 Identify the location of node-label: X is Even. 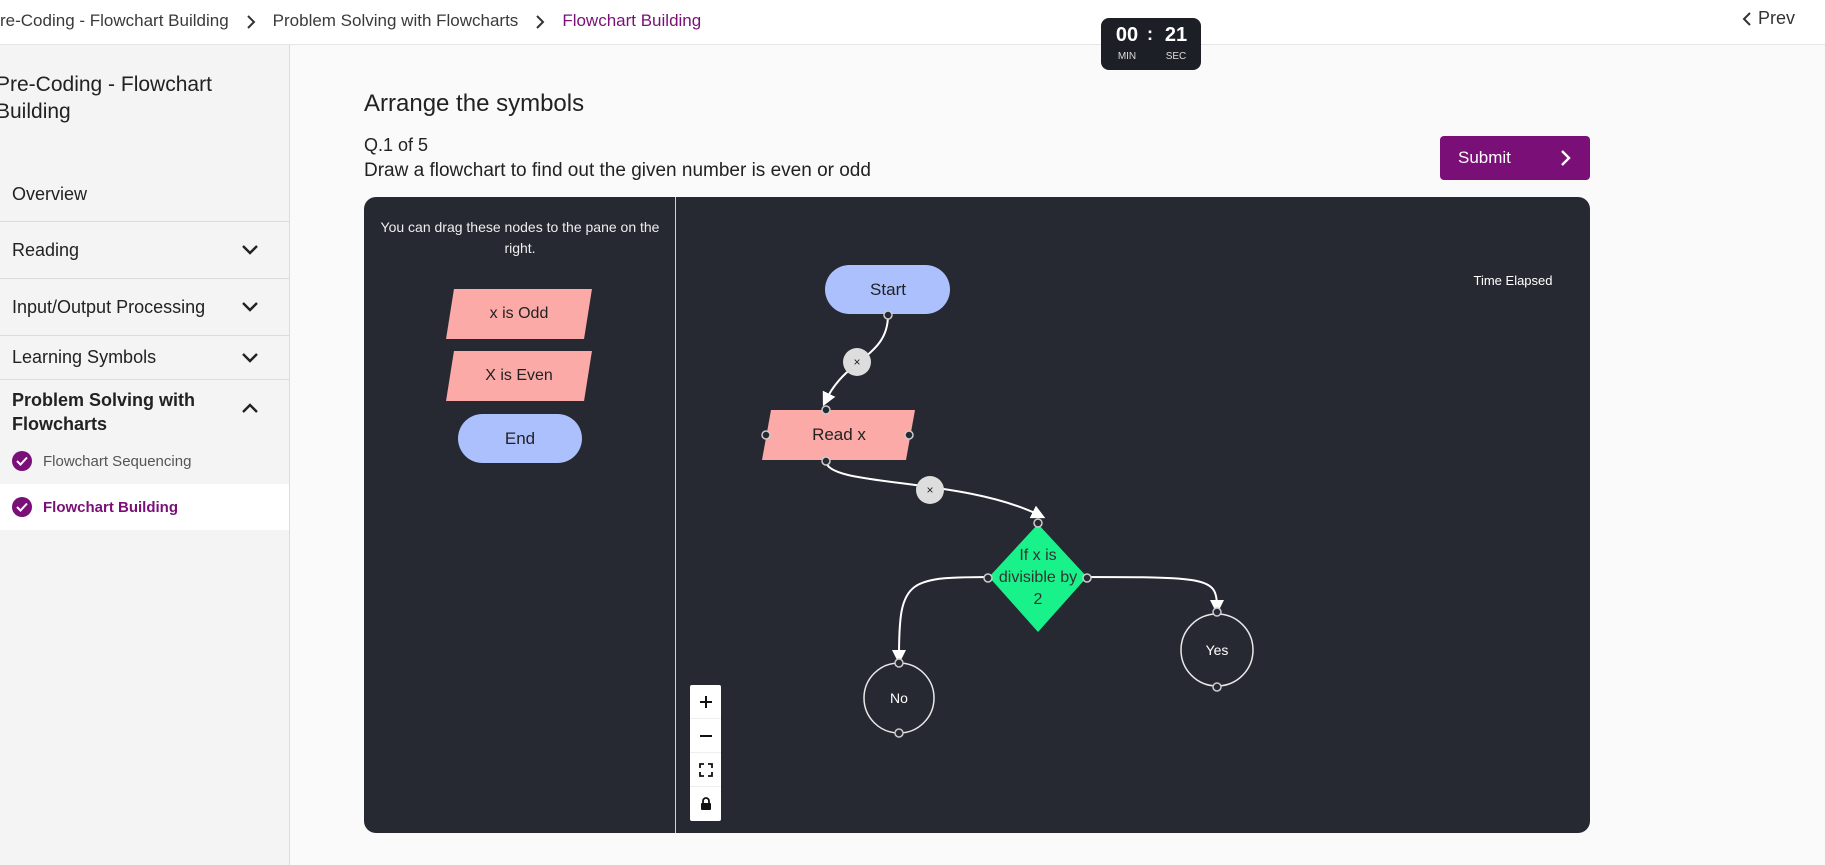
(519, 375).